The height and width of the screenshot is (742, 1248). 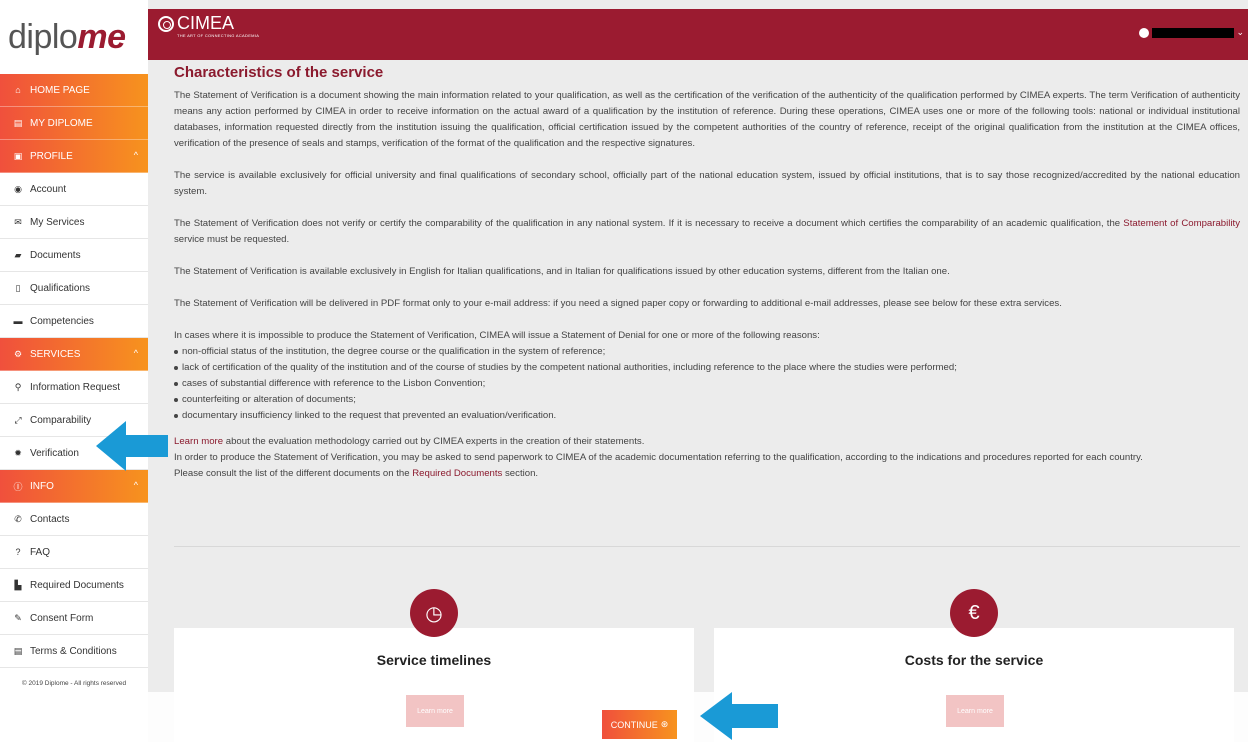 I want to click on sidebar-item-qualifications: ▯ Qualifications, so click(x=74, y=288).